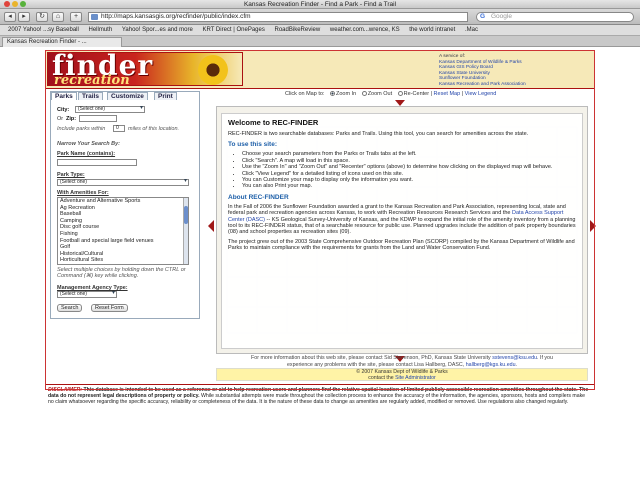  What do you see at coordinates (273, 122) in the screenshot?
I see `welcome-title: Welcome to REC-FINDER` at bounding box center [273, 122].